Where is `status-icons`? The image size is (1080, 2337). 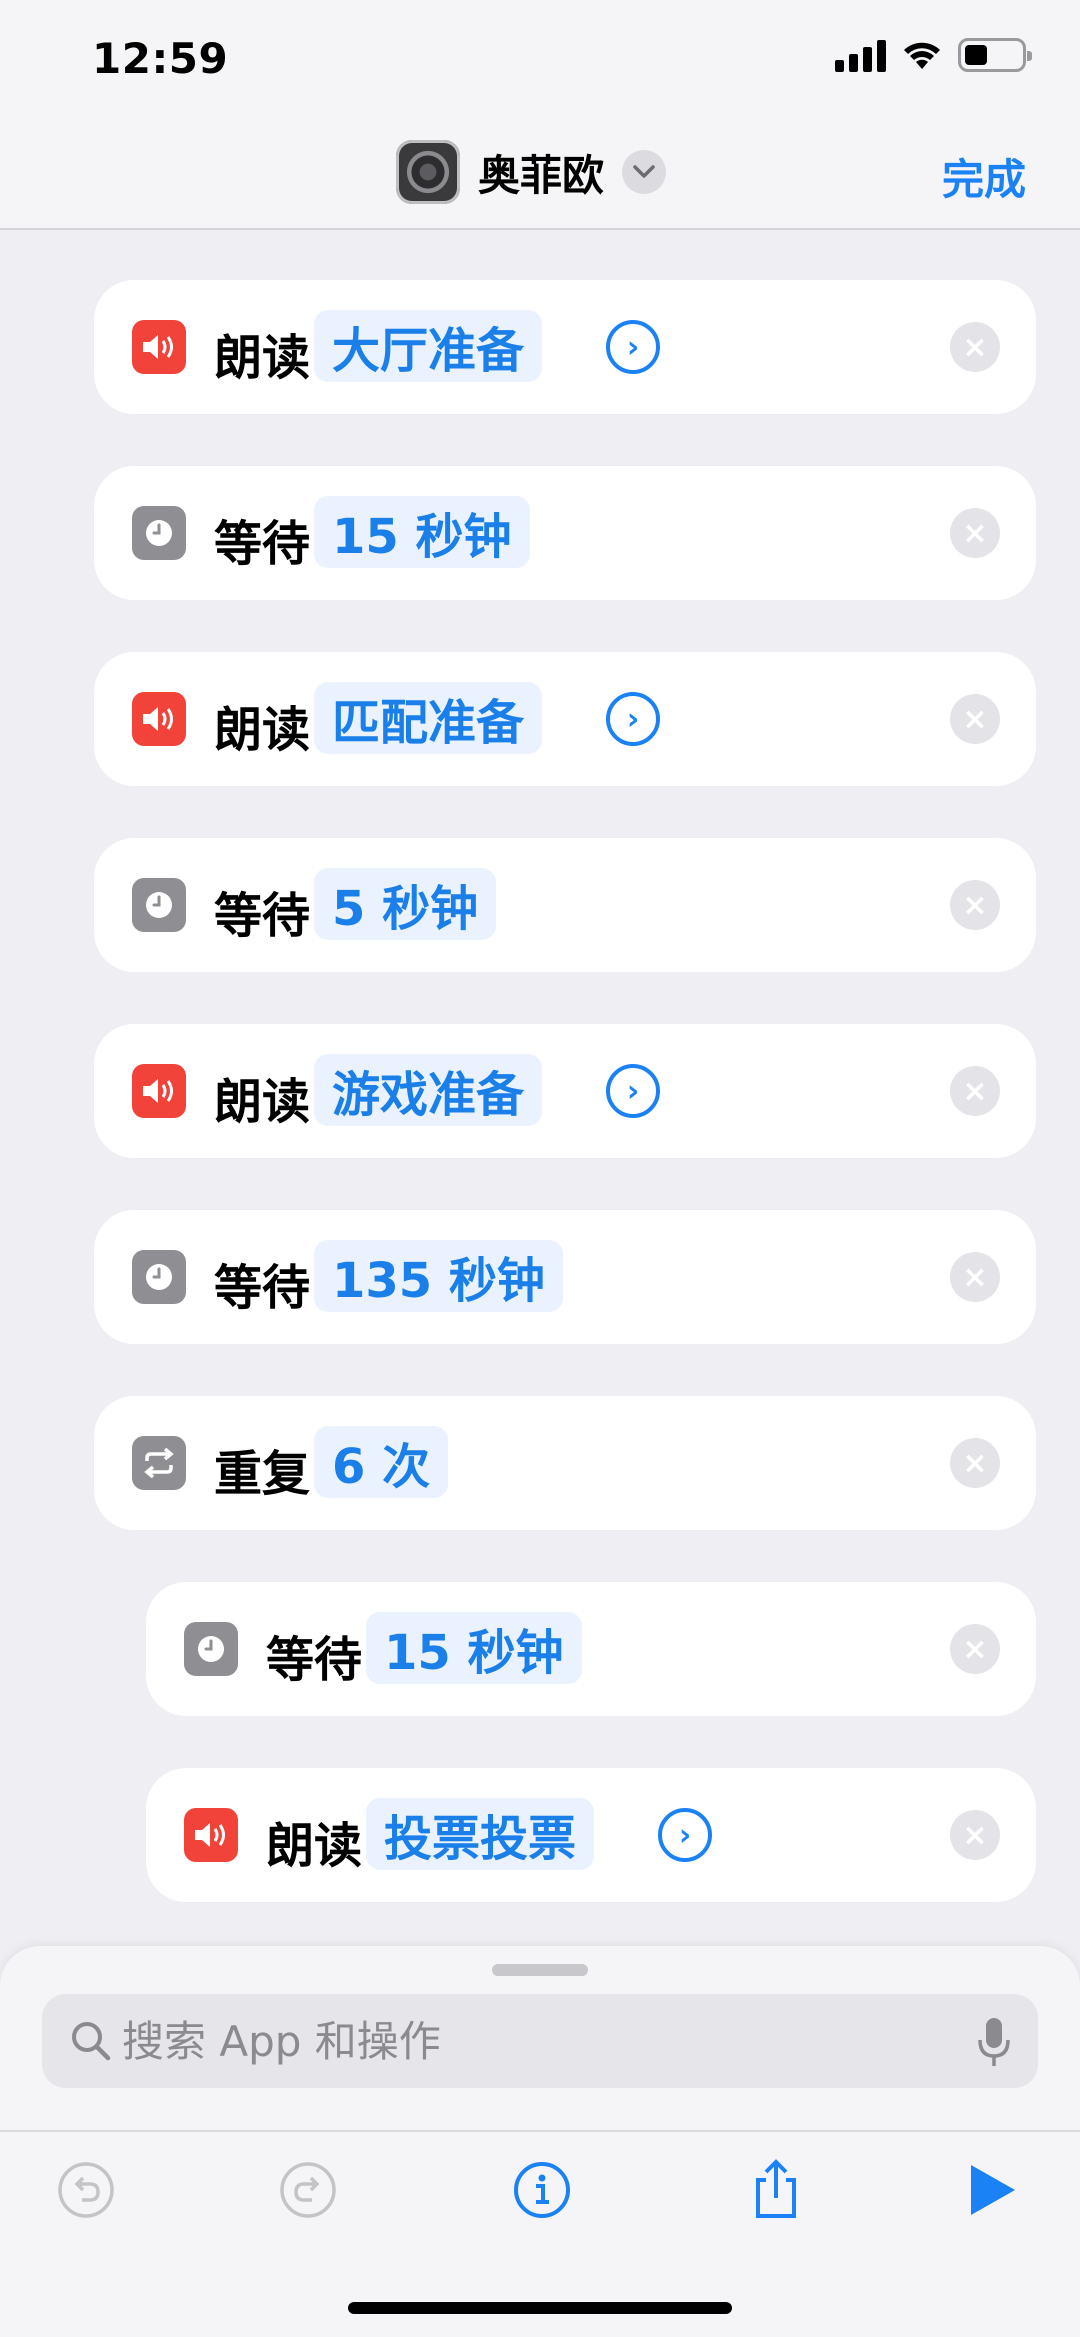 status-icons is located at coordinates (933, 55).